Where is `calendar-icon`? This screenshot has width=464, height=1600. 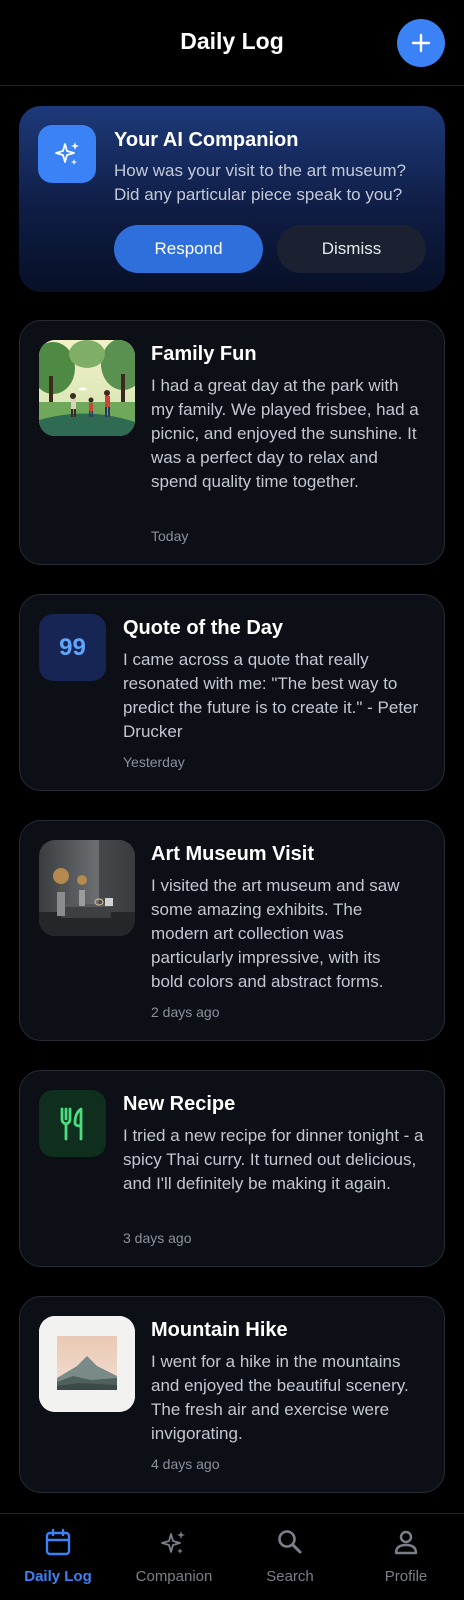 calendar-icon is located at coordinates (58, 1542).